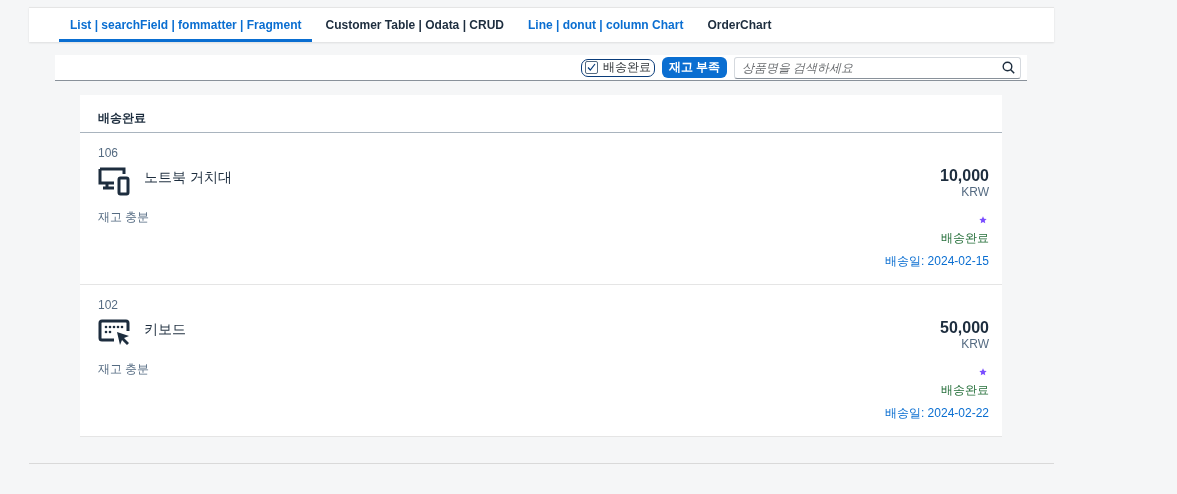 The width and height of the screenshot is (1177, 494). What do you see at coordinates (936, 261) in the screenshot?
I see `delivery-date: 배송일: 2024-02-15` at bounding box center [936, 261].